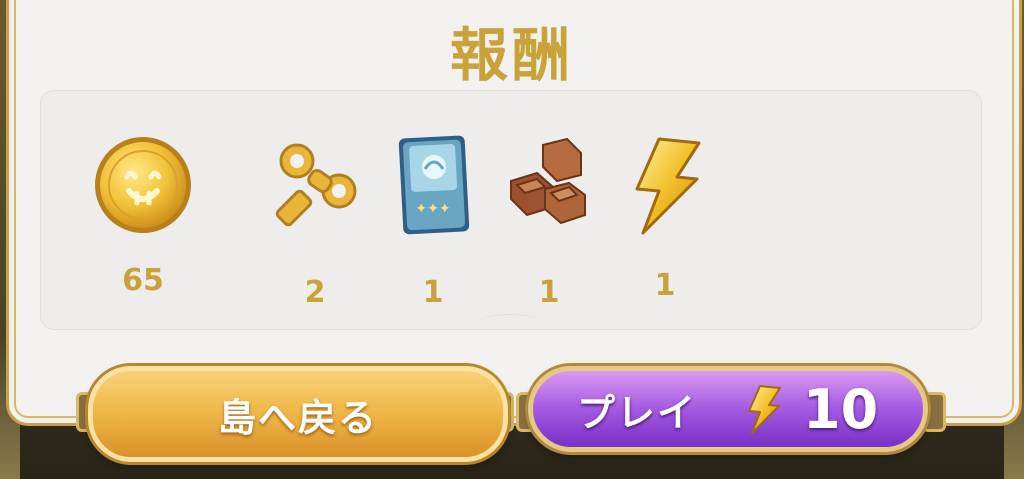  What do you see at coordinates (315, 292) in the screenshot?
I see `reward-qty: 2` at bounding box center [315, 292].